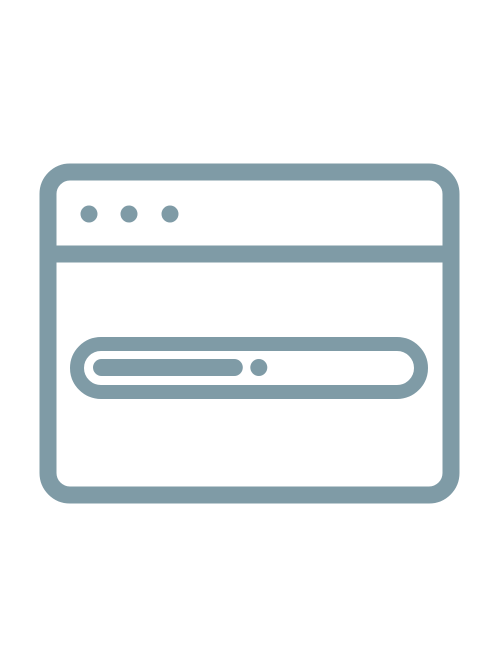  What do you see at coordinates (89, 214) in the screenshot?
I see `window-dot-1-icon` at bounding box center [89, 214].